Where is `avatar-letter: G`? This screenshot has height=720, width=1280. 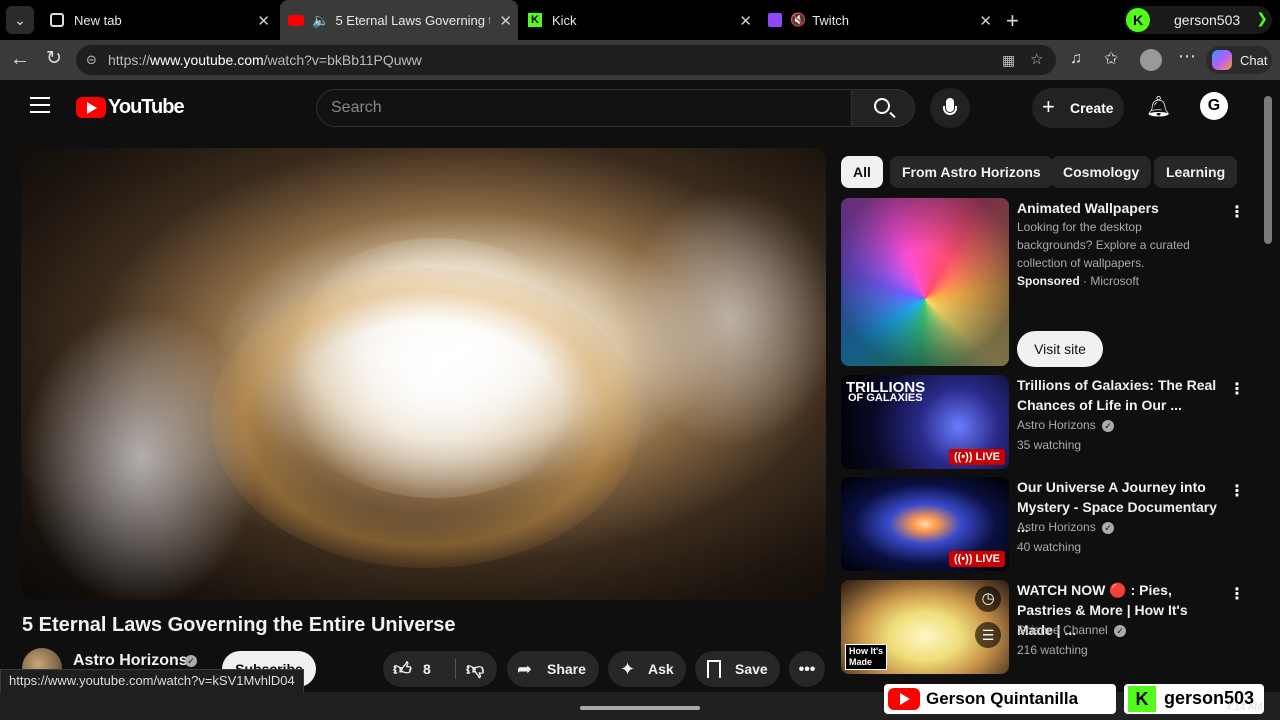
avatar-letter: G is located at coordinates (1214, 105).